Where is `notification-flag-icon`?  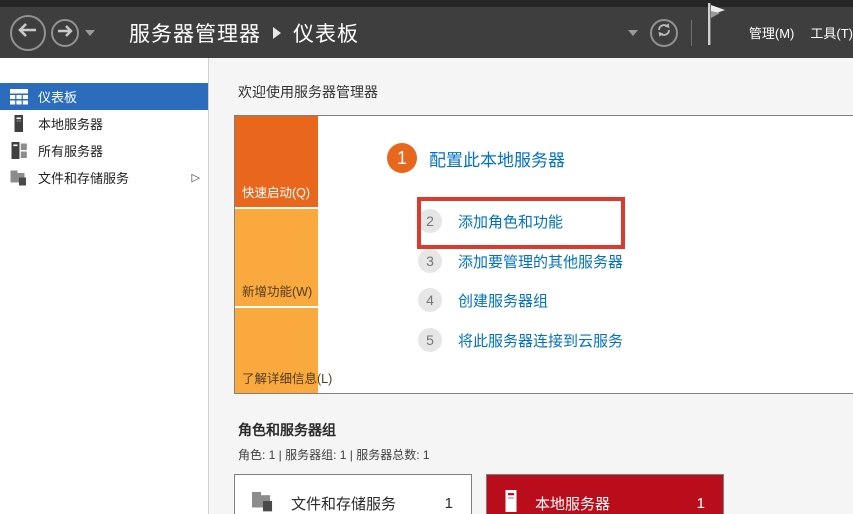 notification-flag-icon is located at coordinates (716, 26).